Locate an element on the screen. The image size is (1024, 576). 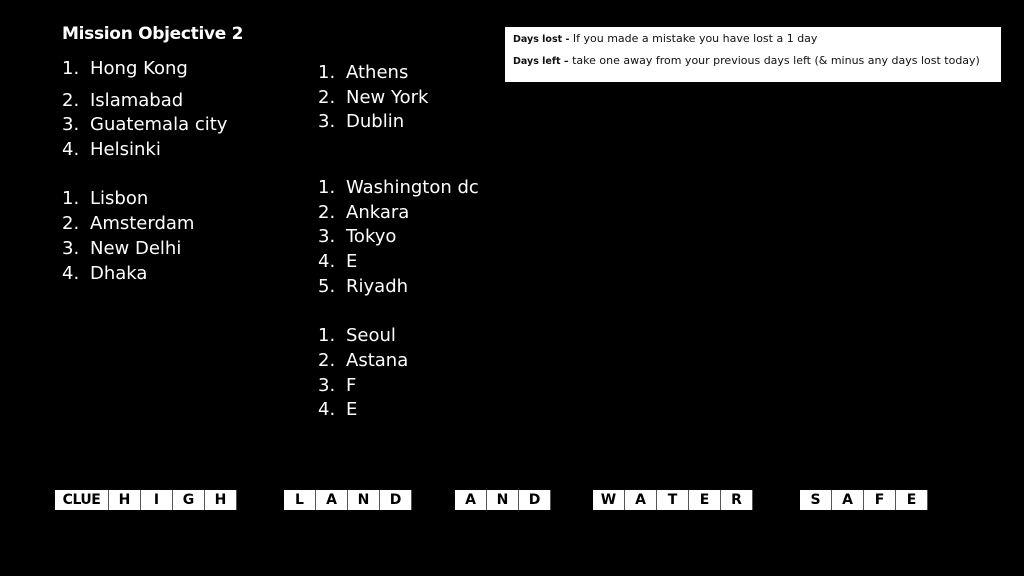
clue-word-safe: S A F E is located at coordinates (864, 500).